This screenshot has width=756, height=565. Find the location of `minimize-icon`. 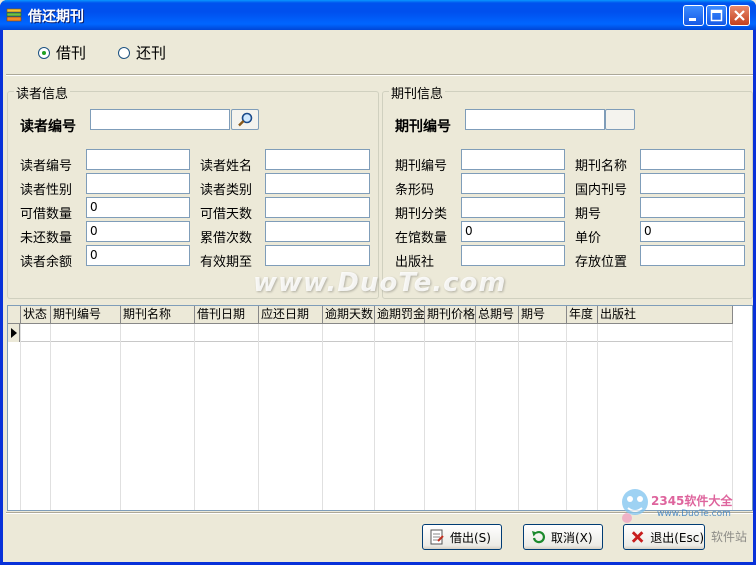

minimize-icon is located at coordinates (693, 15).